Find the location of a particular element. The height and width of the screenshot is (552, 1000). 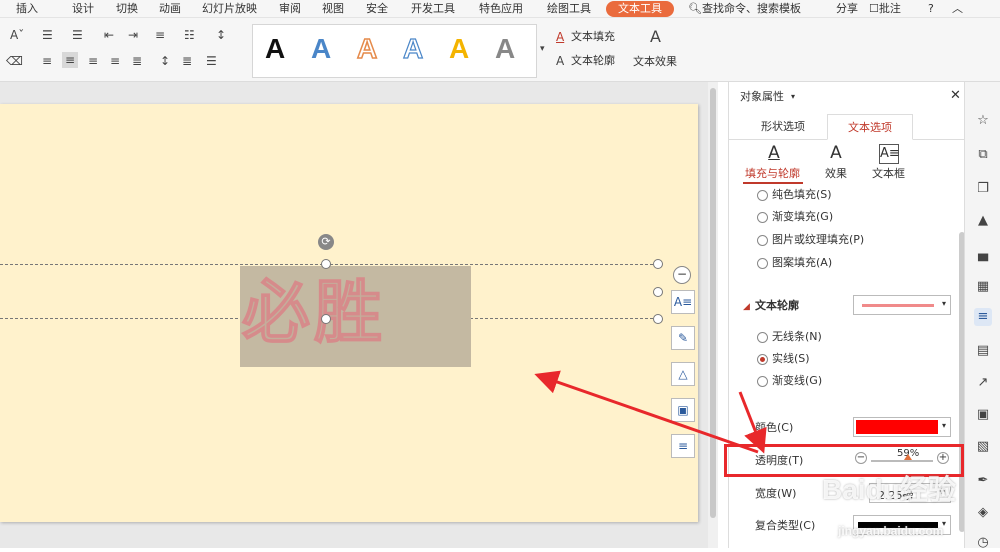

text-style-blue: A is located at coordinates (321, 49).